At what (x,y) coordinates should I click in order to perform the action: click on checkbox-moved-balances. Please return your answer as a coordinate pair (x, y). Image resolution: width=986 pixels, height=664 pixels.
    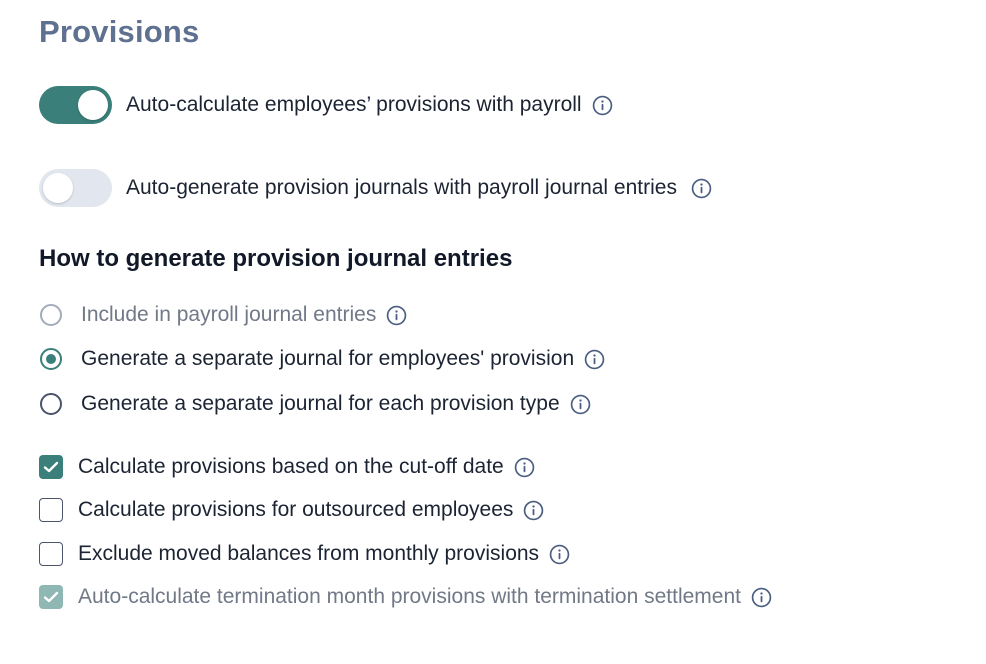
    Looking at the image, I should click on (51, 554).